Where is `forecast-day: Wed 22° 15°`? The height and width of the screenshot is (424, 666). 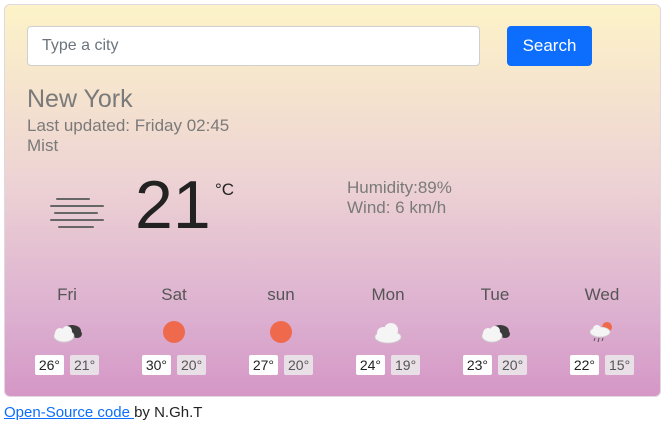
forecast-day: Wed 22° 15° is located at coordinates (602, 330).